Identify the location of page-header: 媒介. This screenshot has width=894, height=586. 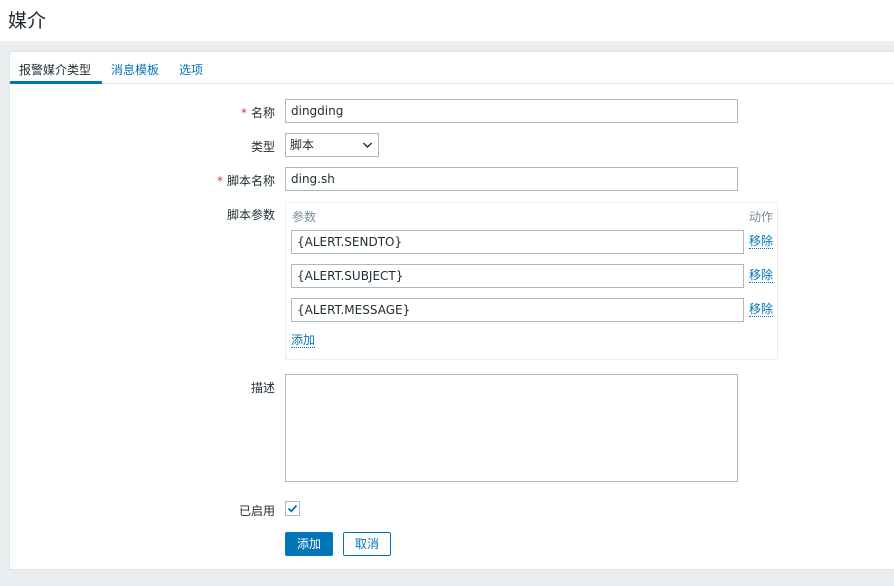
(447, 20).